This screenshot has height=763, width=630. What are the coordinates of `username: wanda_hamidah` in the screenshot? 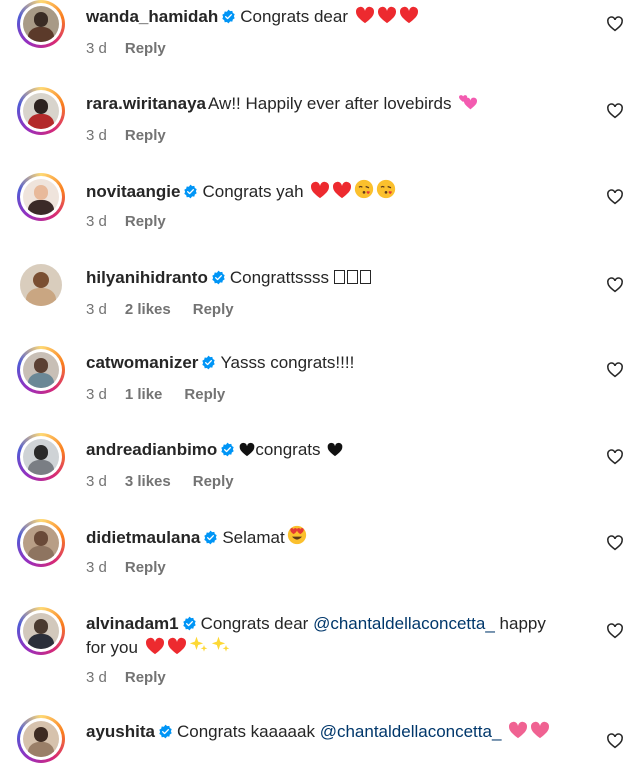 It's located at (152, 16).